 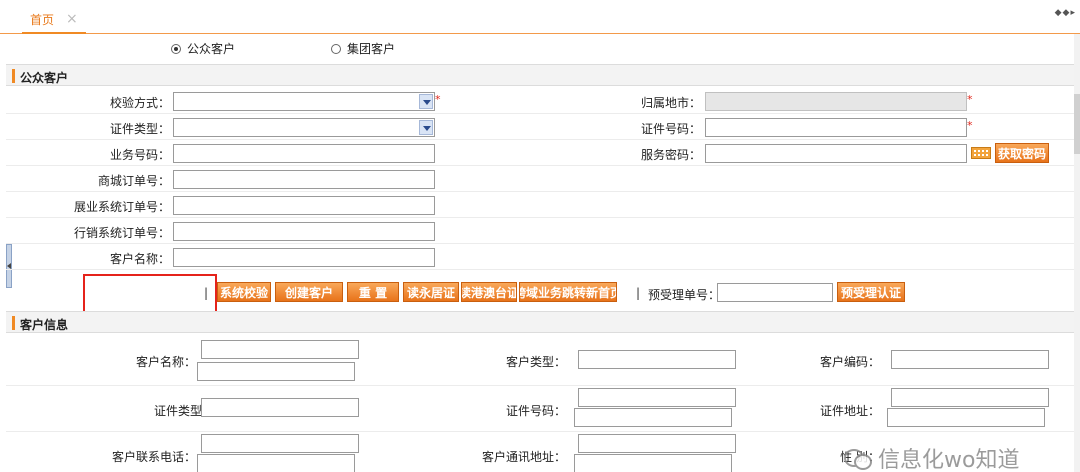 I want to click on info-mail-address-label: 客户通讯地址：, so click(x=523, y=457).